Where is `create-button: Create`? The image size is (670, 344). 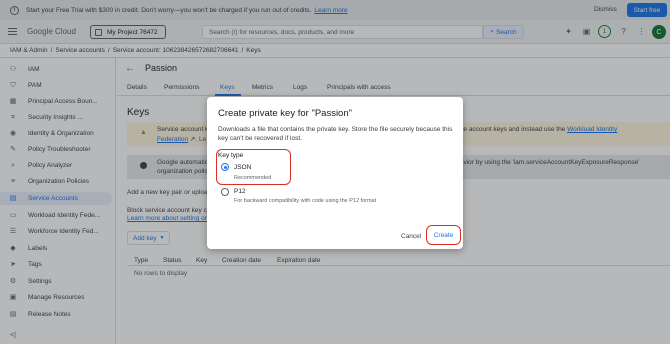
create-button: Create is located at coordinates (443, 235).